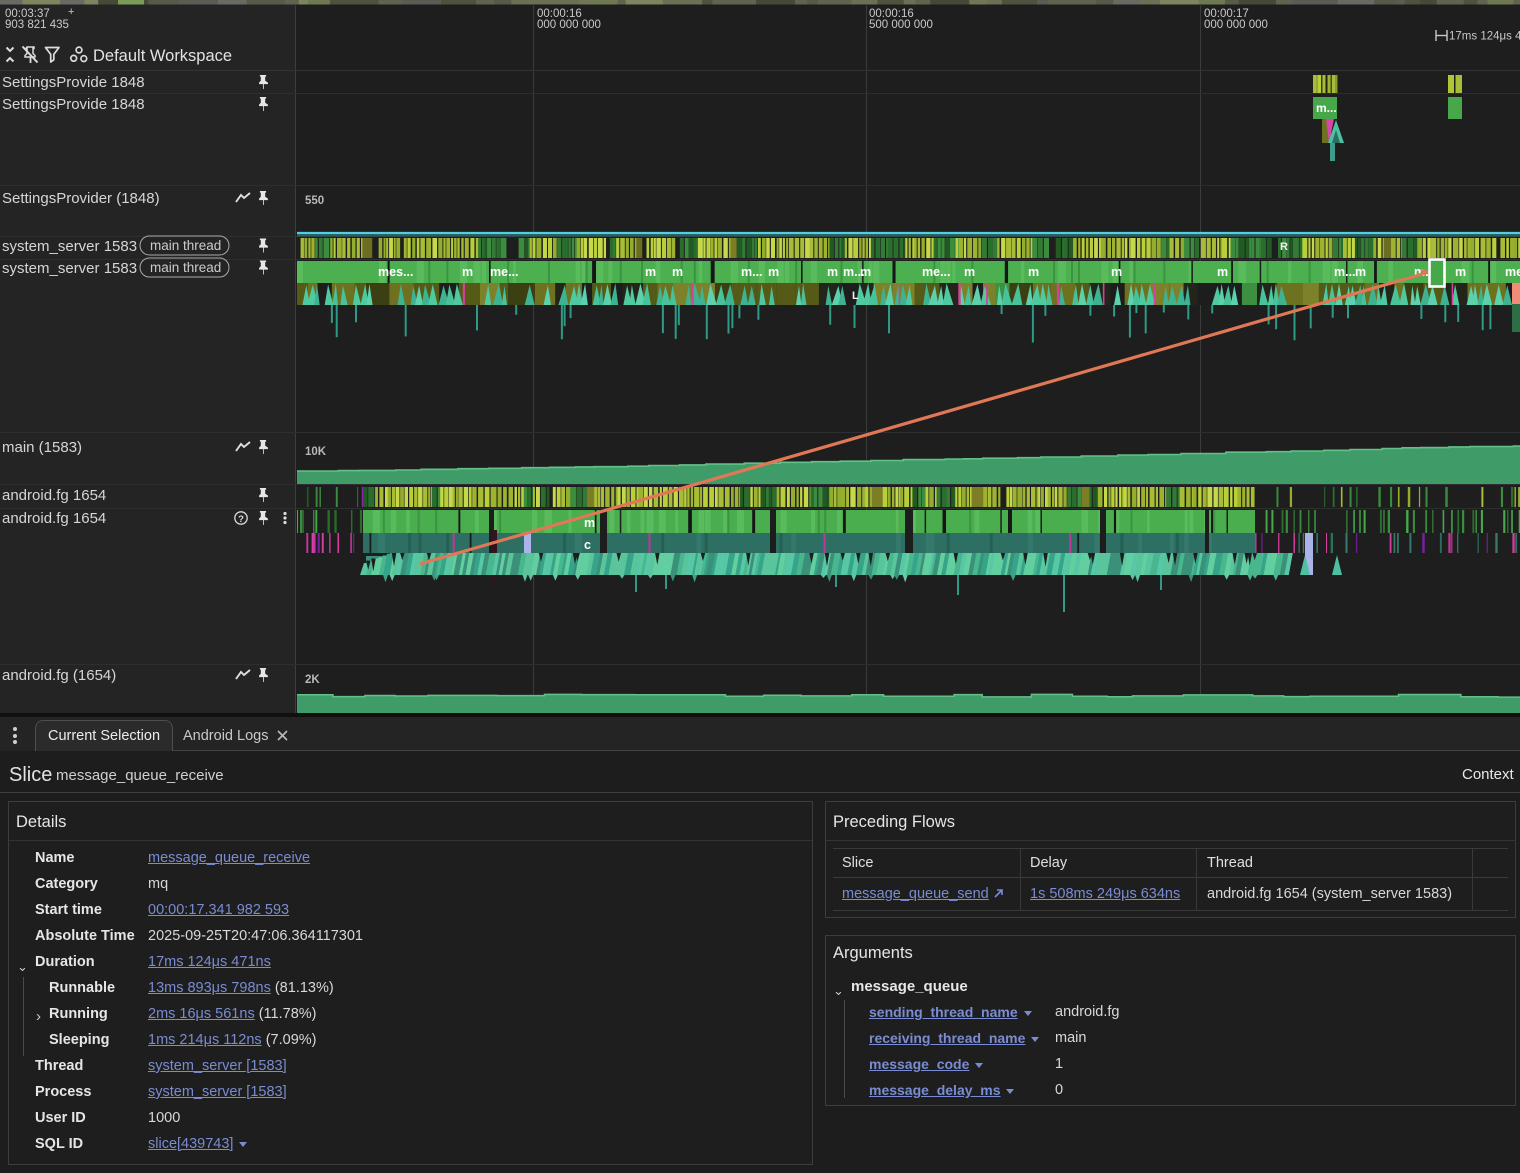 This screenshot has width=1520, height=1173. What do you see at coordinates (1284, 247) in the screenshot?
I see `svg-text: R` at bounding box center [1284, 247].